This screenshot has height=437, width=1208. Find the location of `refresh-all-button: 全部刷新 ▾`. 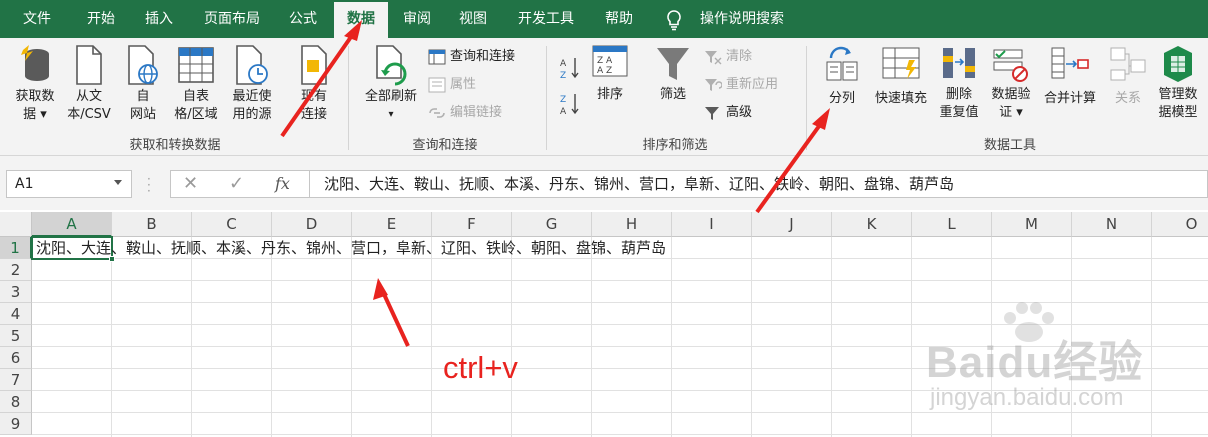

refresh-all-button: 全部刷新 ▾ is located at coordinates (391, 84).